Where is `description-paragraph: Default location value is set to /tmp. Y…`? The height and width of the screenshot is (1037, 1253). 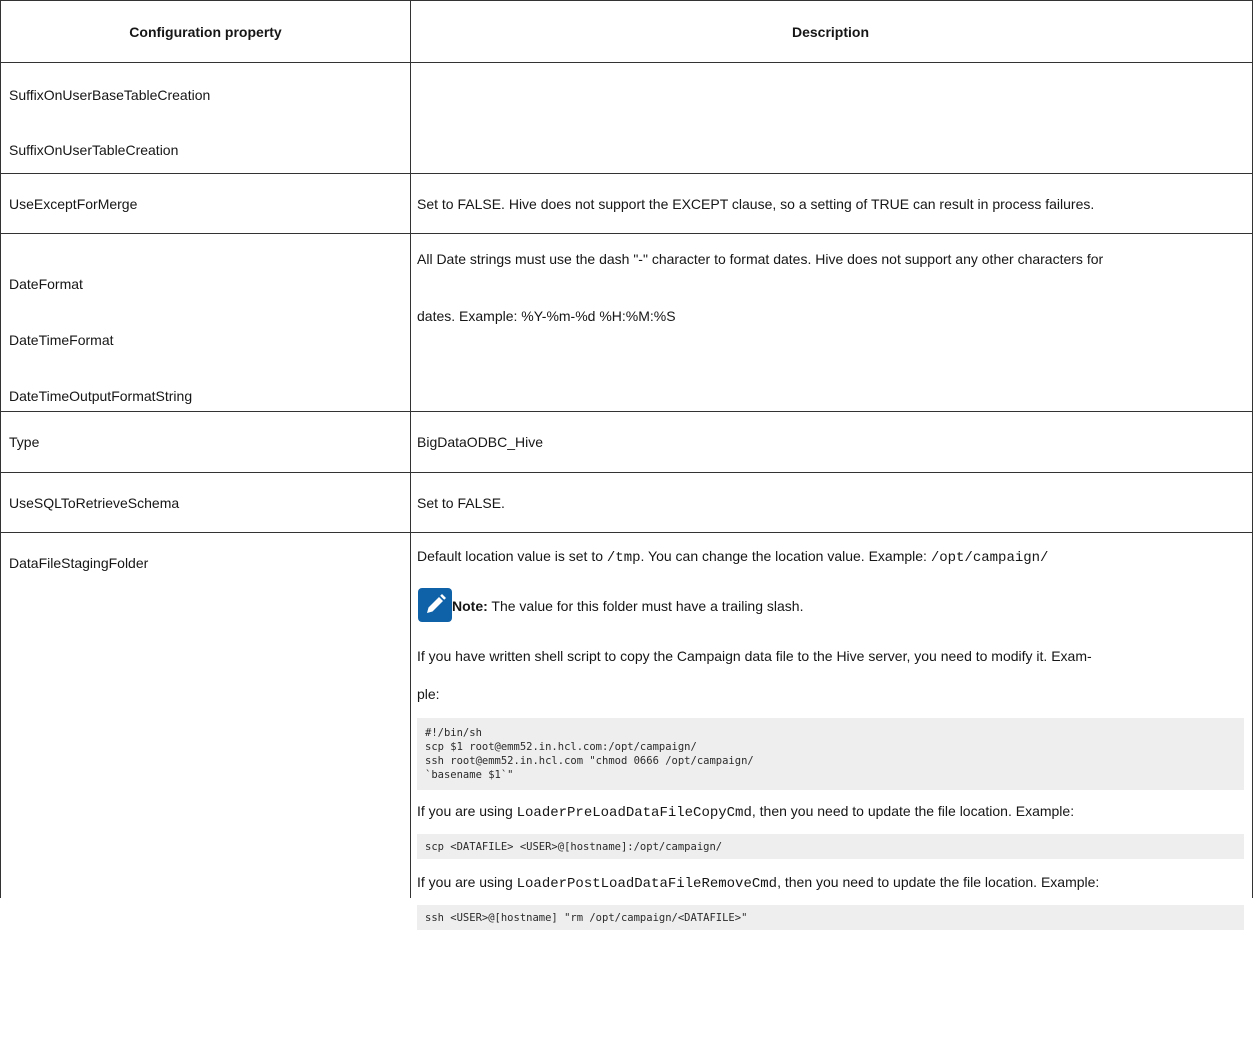 description-paragraph: Default location value is set to /tmp. Y… is located at coordinates (830, 556).